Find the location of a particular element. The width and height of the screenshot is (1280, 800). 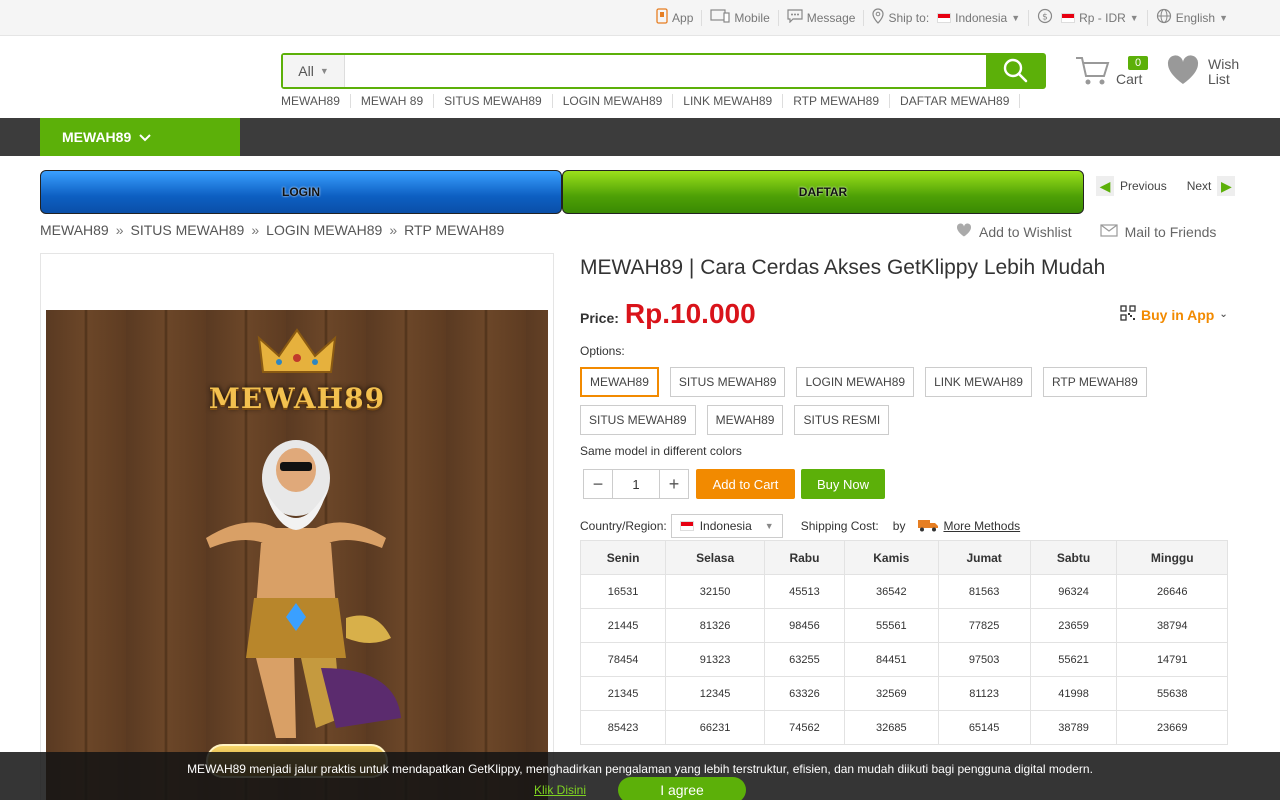

app-label: App is located at coordinates (683, 17).